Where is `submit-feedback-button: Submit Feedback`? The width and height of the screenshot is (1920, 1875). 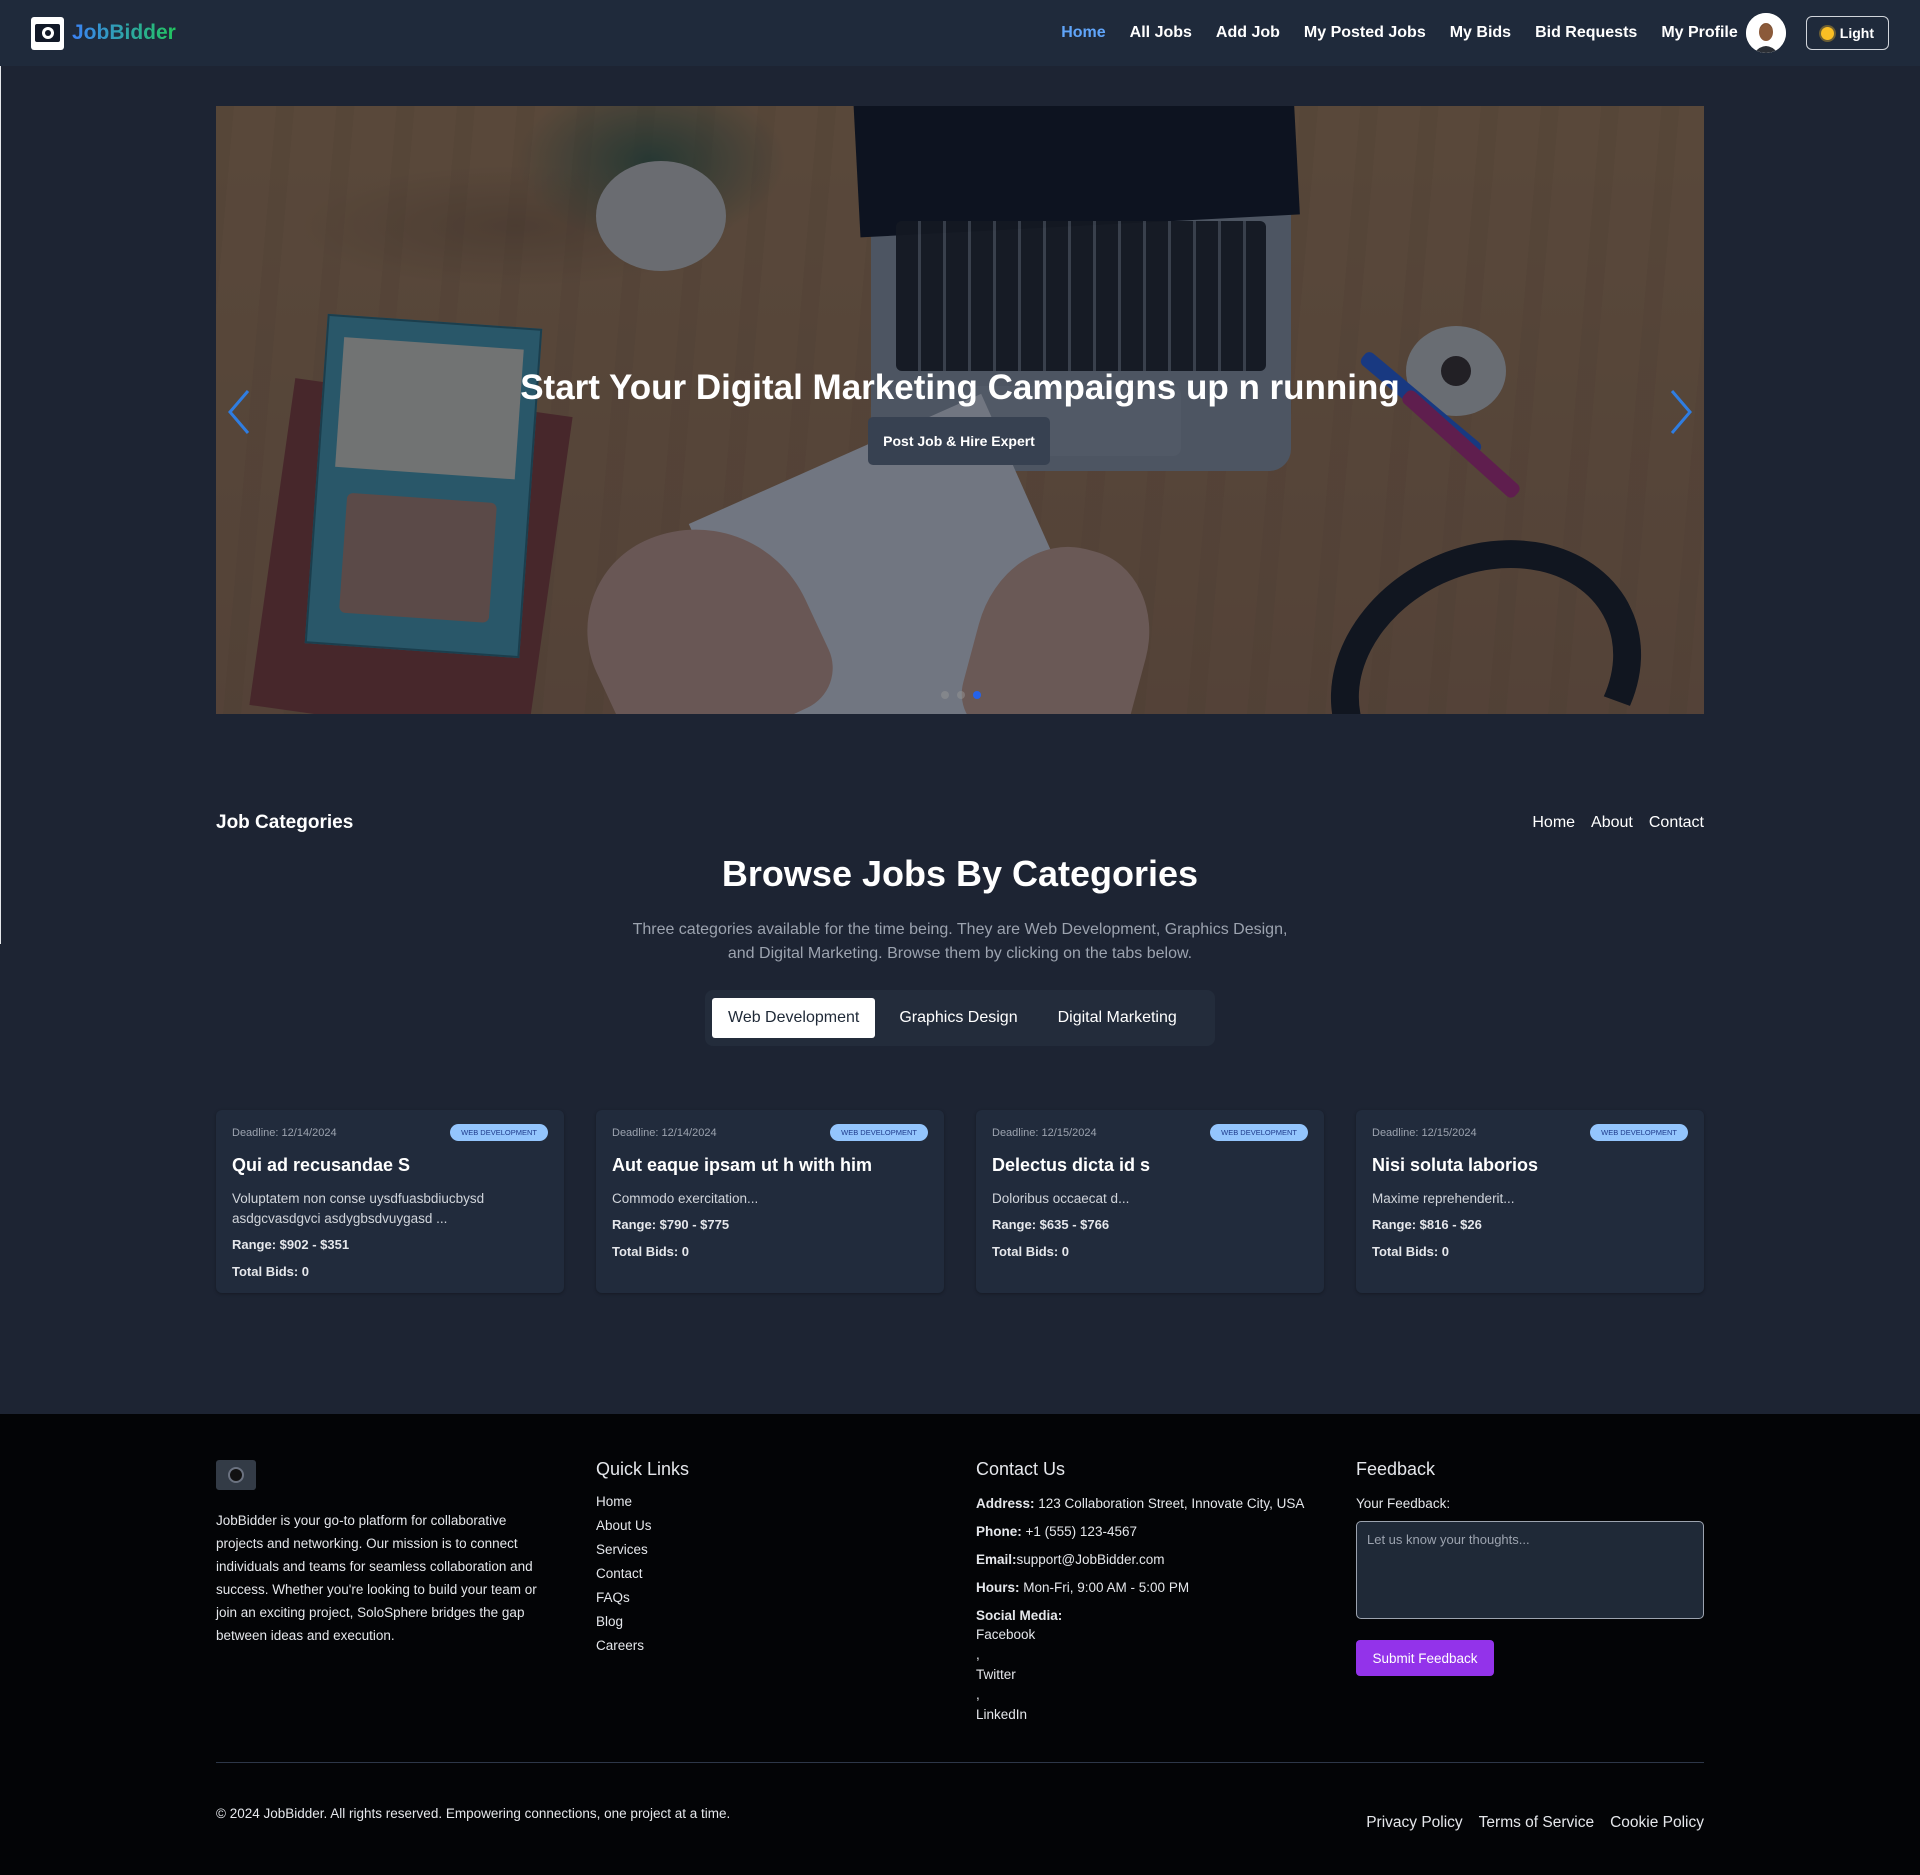 submit-feedback-button: Submit Feedback is located at coordinates (1425, 1658).